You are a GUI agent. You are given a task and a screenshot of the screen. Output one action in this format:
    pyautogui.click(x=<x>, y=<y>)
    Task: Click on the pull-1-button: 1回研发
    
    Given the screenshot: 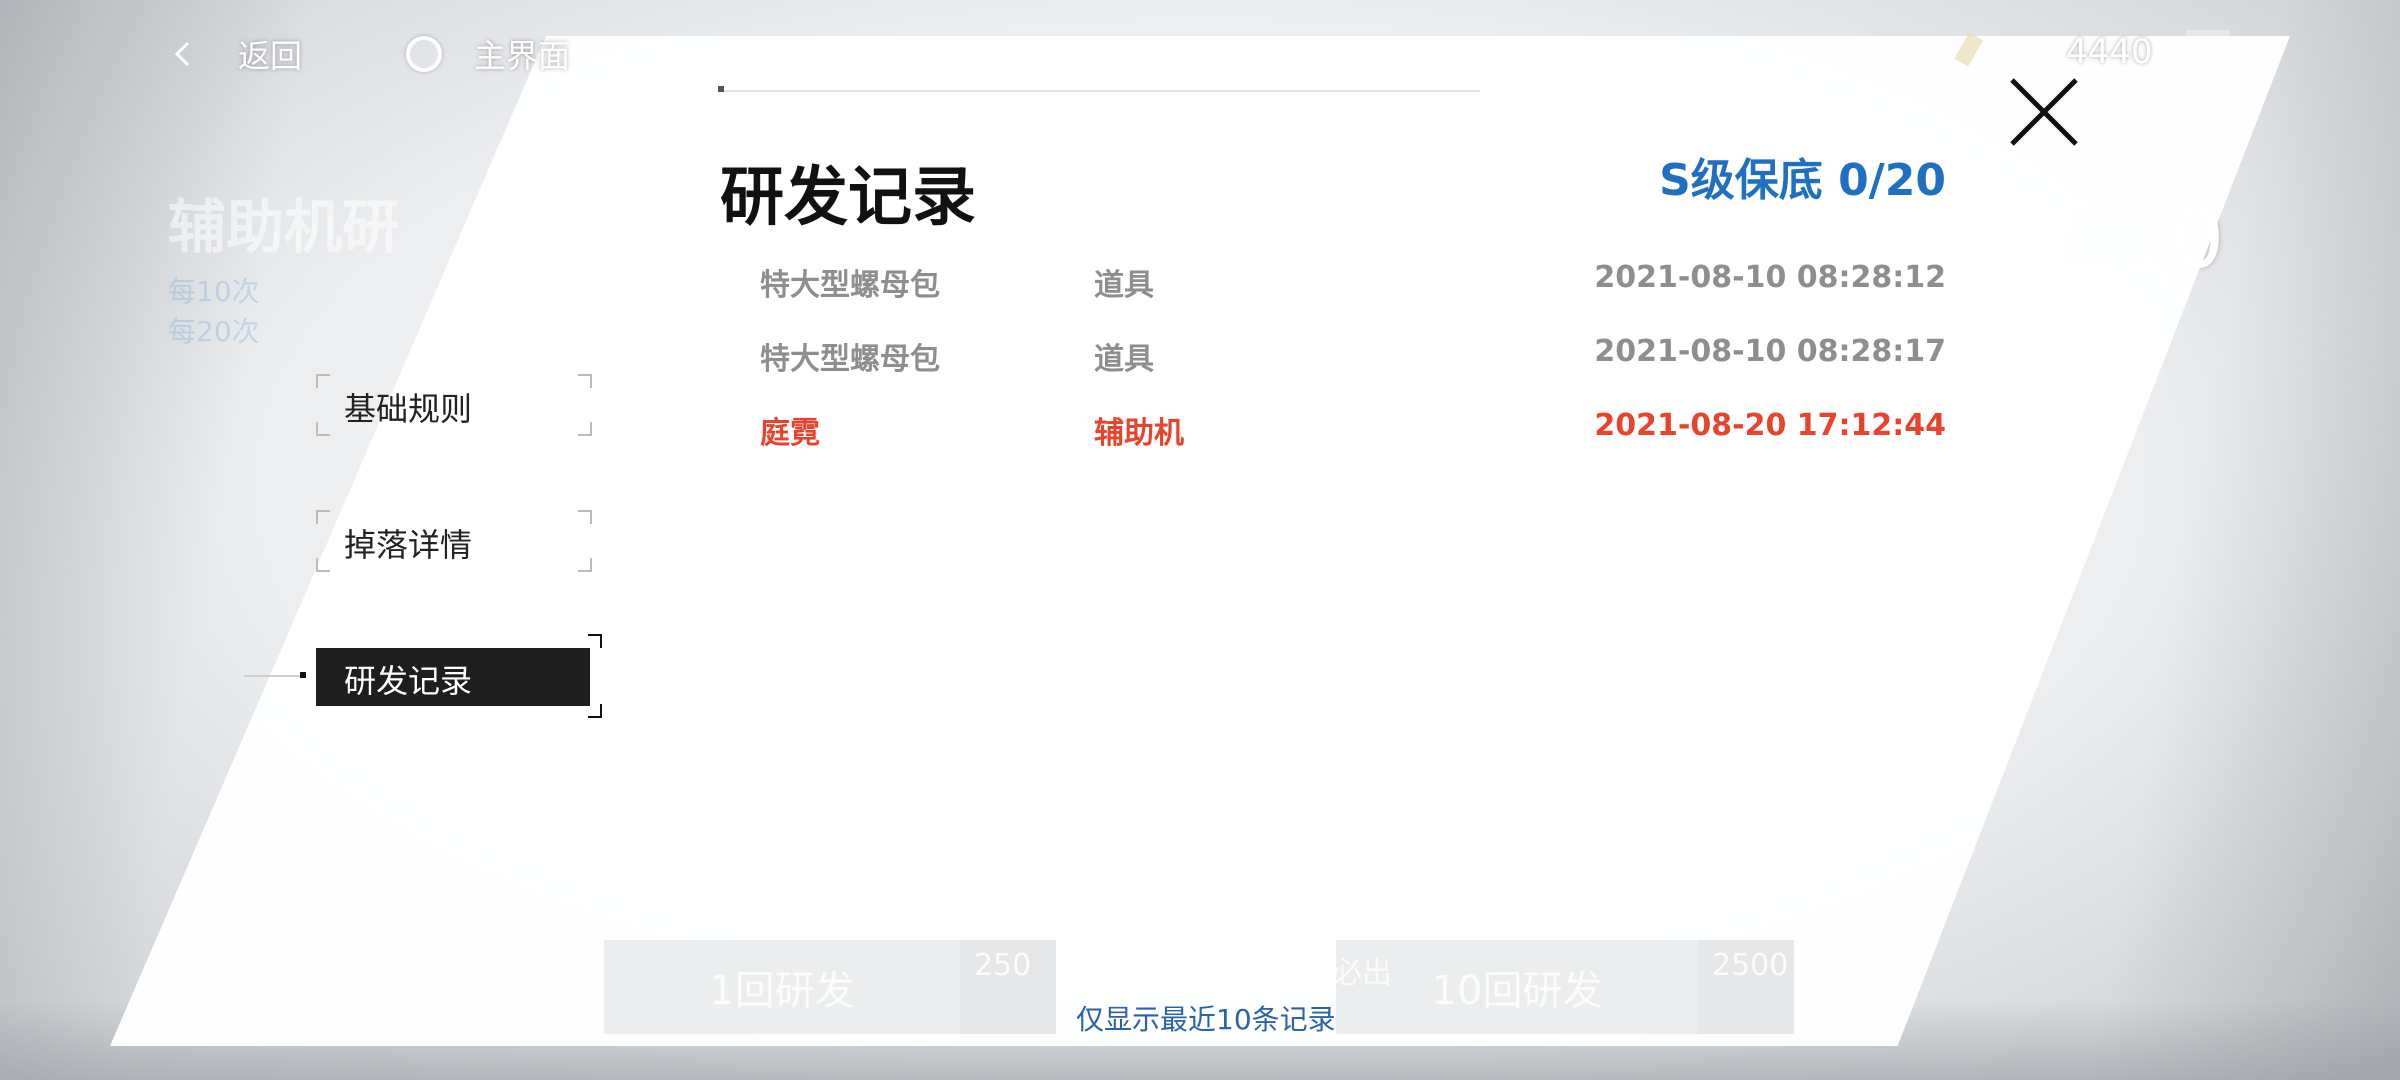 What is the action you would take?
    pyautogui.click(x=782, y=987)
    